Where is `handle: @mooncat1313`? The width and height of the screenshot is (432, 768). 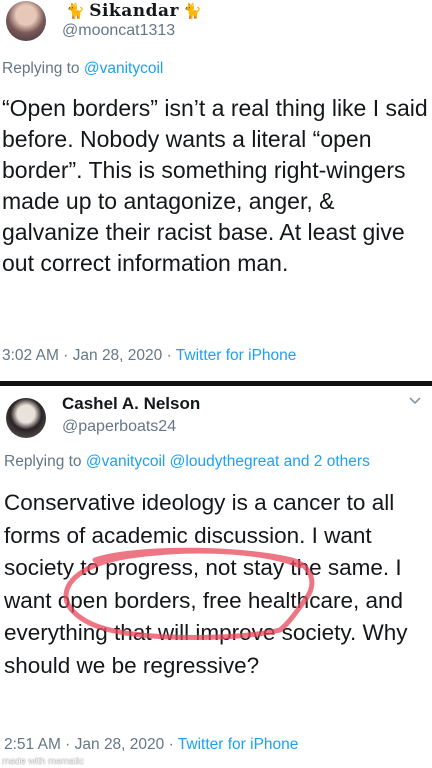
handle: @mooncat1313 is located at coordinates (118, 31).